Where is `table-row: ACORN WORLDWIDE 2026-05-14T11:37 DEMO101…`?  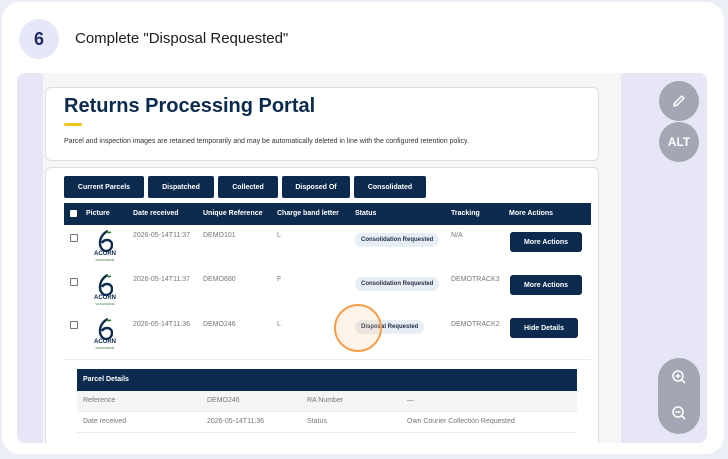
table-row: ACORN WORLDWIDE 2026-05-14T11:37 DEMO101… is located at coordinates (327, 247).